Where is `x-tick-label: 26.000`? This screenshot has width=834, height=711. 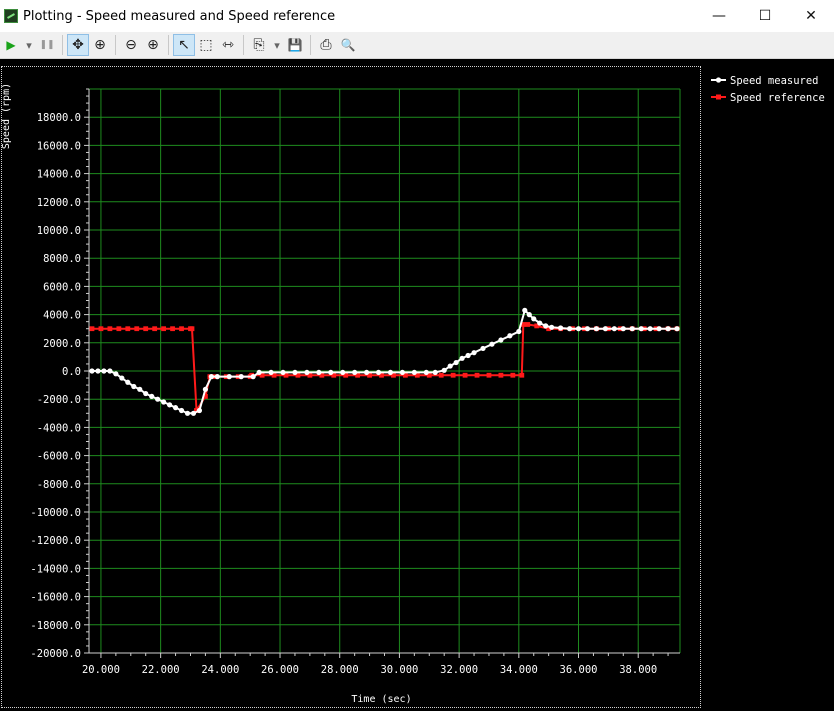
x-tick-label: 26.000 is located at coordinates (280, 670).